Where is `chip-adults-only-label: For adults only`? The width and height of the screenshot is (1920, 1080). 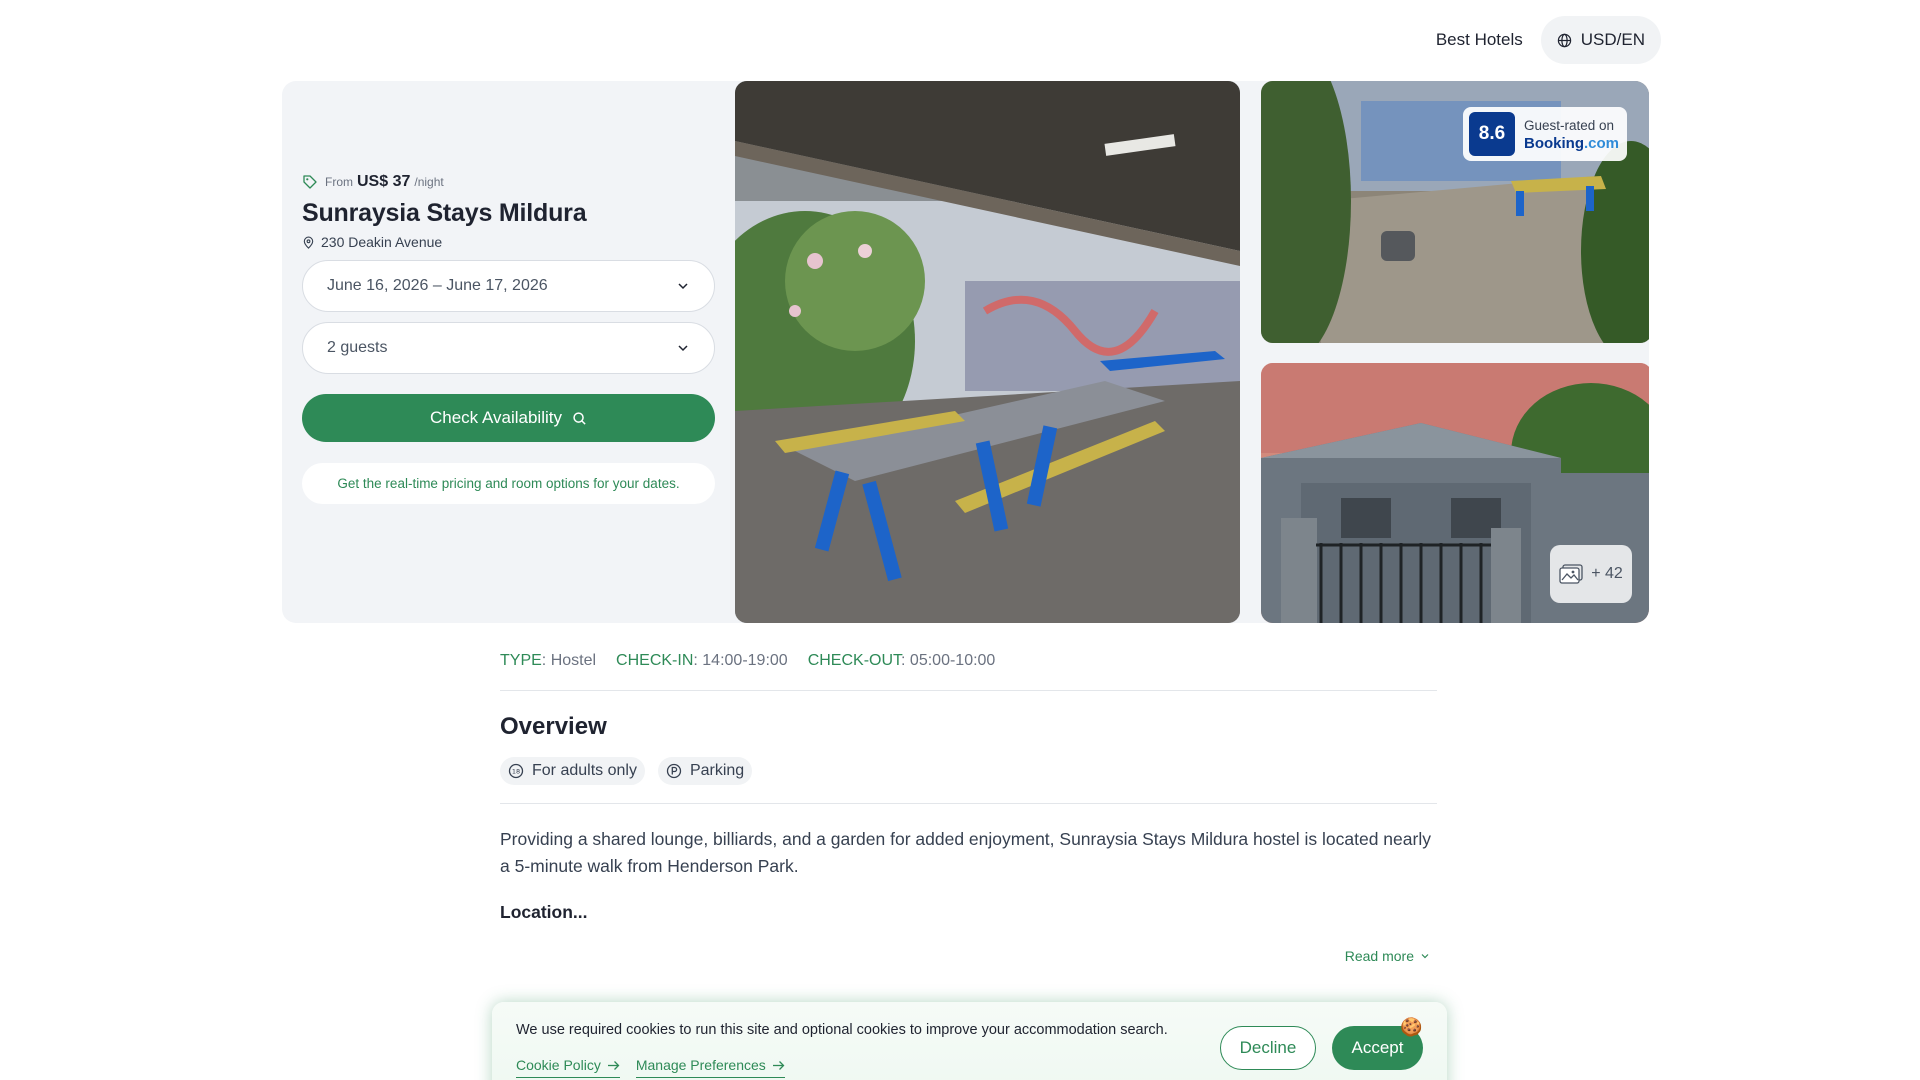
chip-adults-only-label: For adults only is located at coordinates (584, 770).